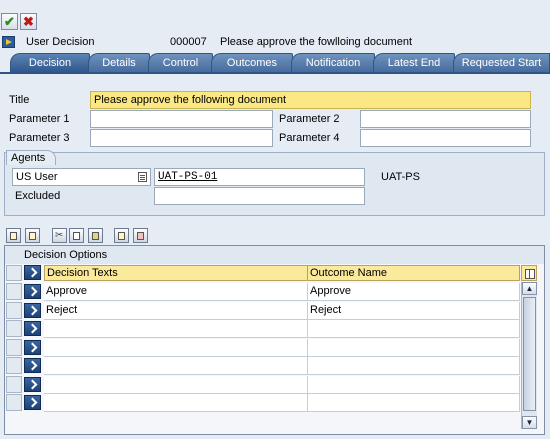  Describe the element at coordinates (76, 235) in the screenshot. I see `copy-icon` at that location.